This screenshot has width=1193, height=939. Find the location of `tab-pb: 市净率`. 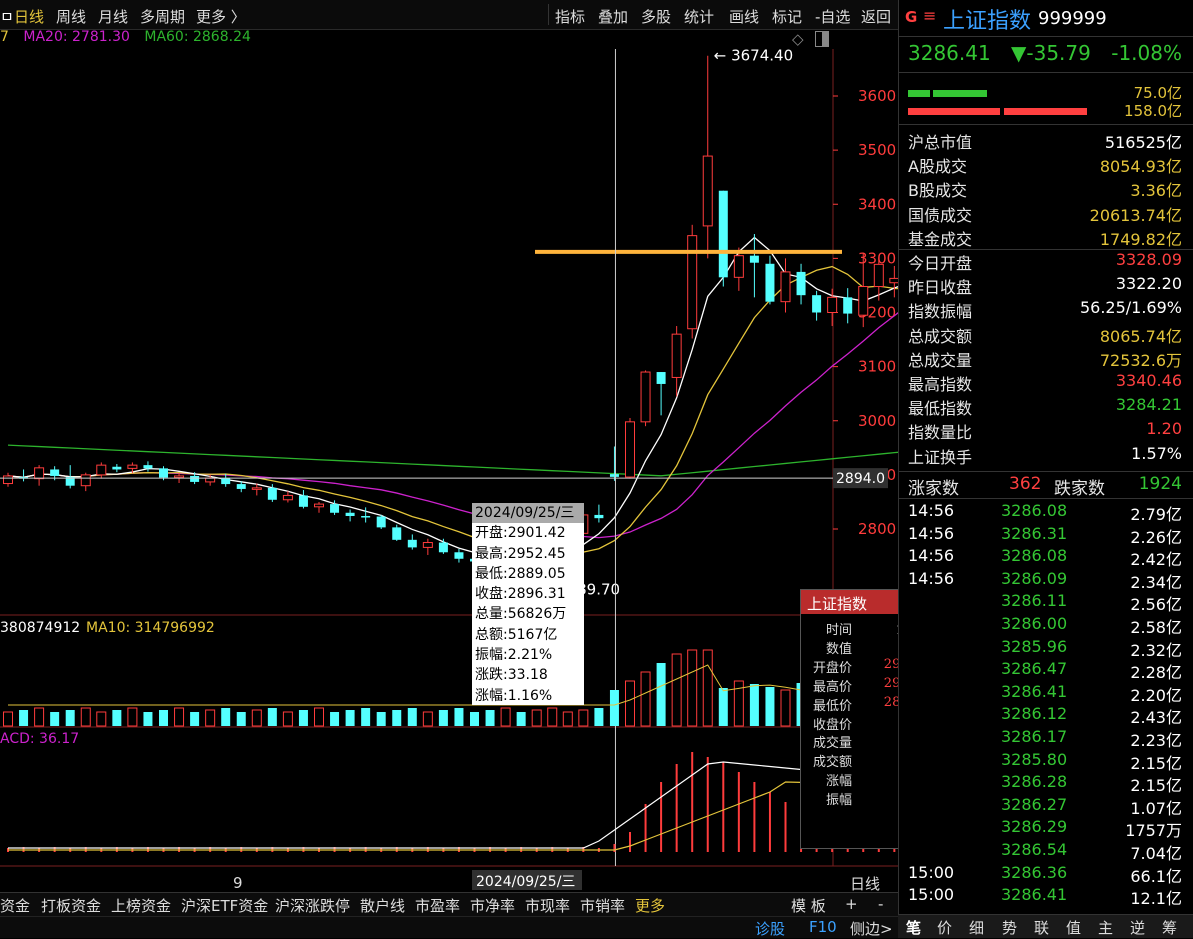

tab-pb: 市净率 is located at coordinates (492, 905).